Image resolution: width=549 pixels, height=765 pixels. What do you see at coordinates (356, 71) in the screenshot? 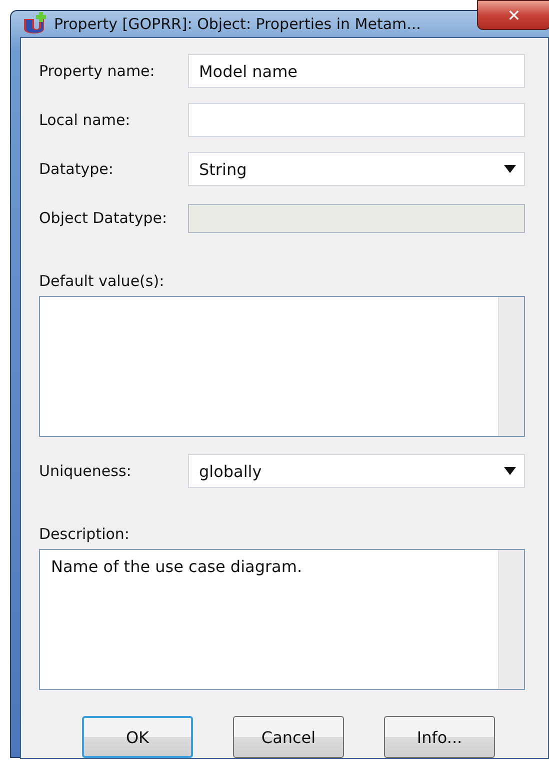
I see `text-field: Model name` at bounding box center [356, 71].